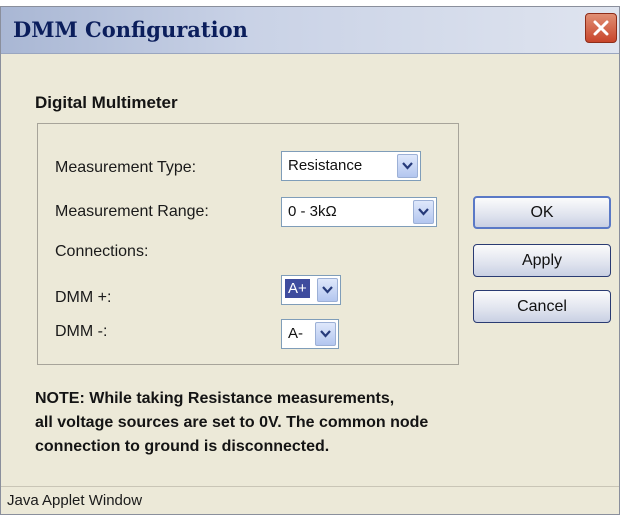  Describe the element at coordinates (542, 212) in the screenshot. I see `ok-button: OK` at that location.